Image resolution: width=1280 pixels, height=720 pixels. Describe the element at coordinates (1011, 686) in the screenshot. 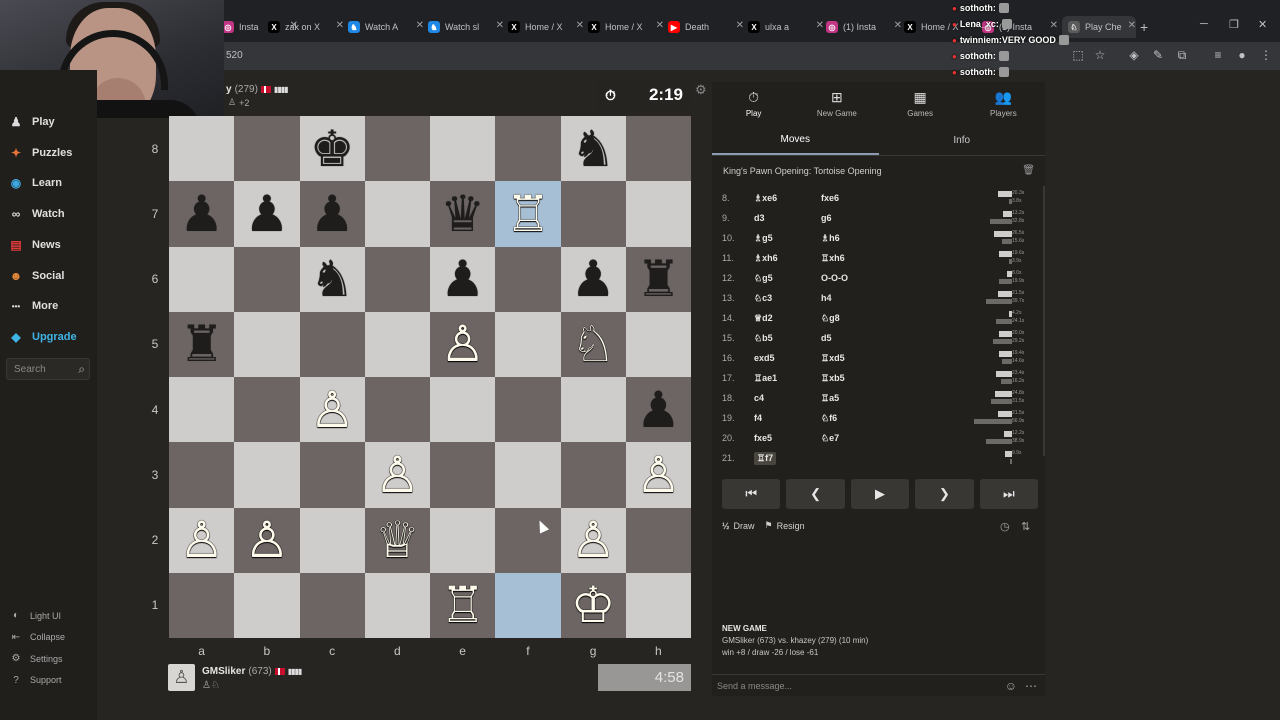

I see `emoji-icon: ☺` at that location.